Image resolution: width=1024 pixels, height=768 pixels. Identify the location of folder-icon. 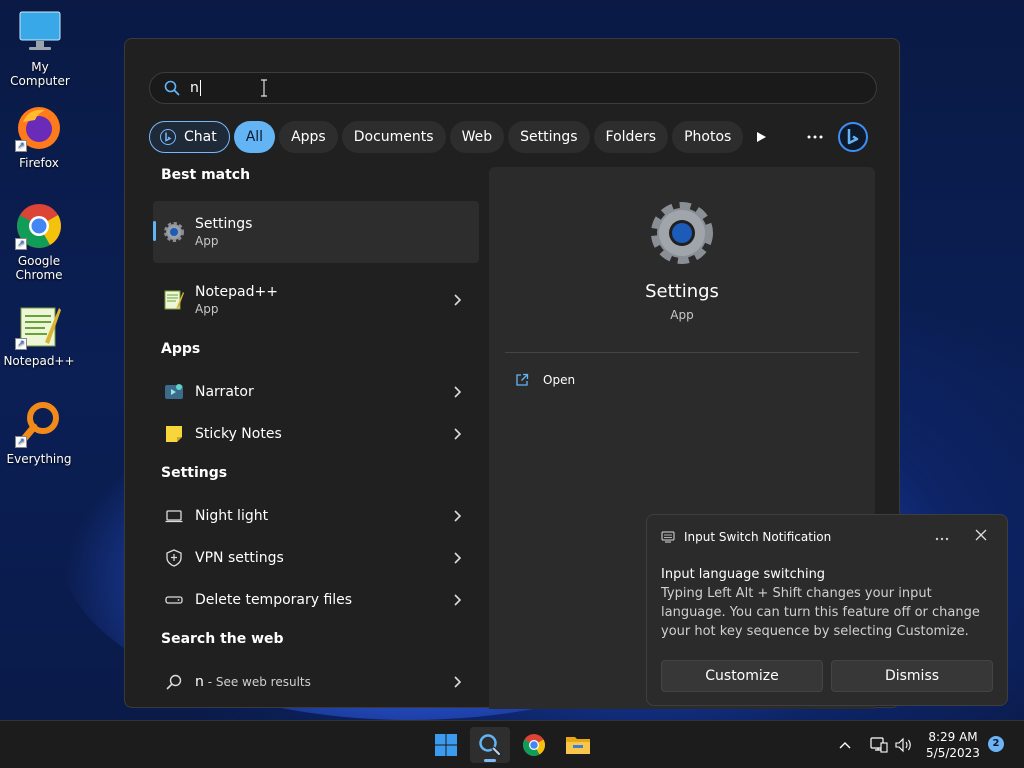
(578, 745).